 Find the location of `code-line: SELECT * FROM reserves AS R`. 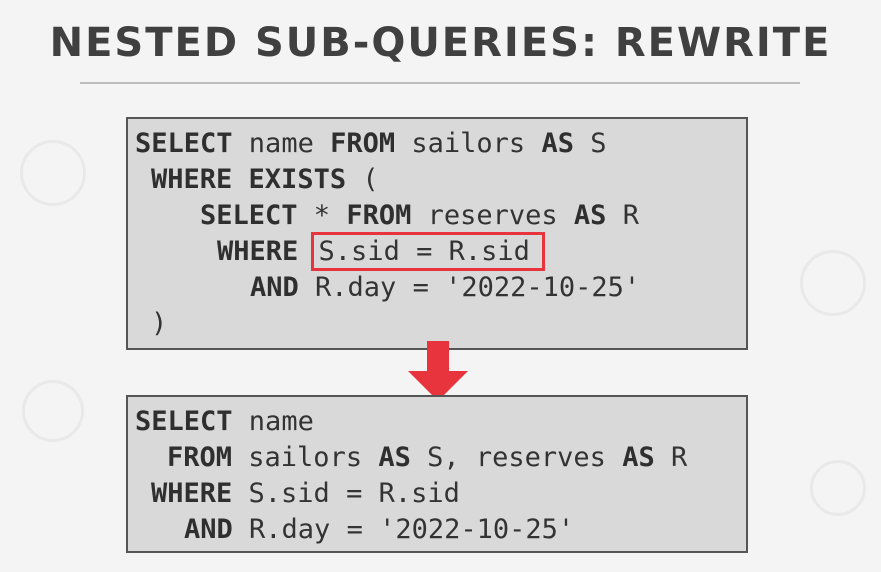

code-line: SELECT * FROM reserves AS R is located at coordinates (440, 216).